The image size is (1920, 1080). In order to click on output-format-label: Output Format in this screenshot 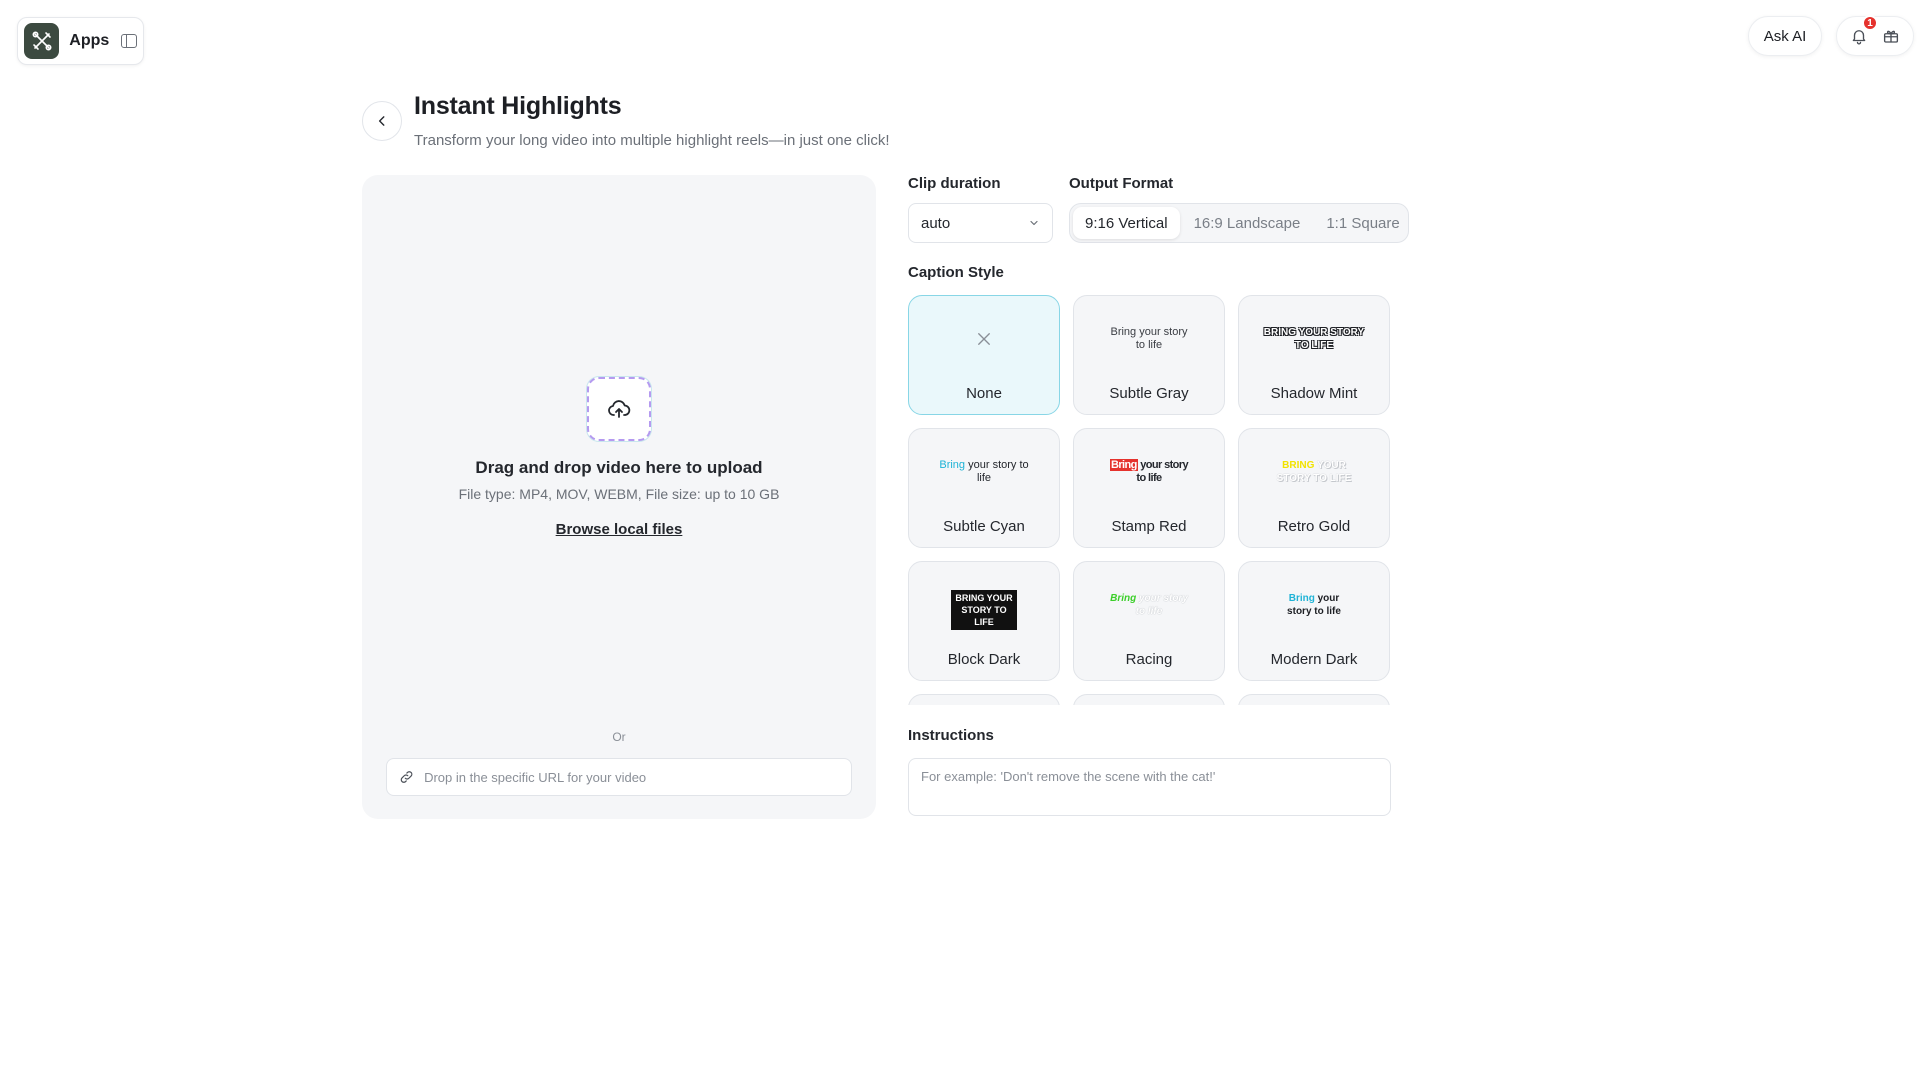, I will do `click(1121, 183)`.